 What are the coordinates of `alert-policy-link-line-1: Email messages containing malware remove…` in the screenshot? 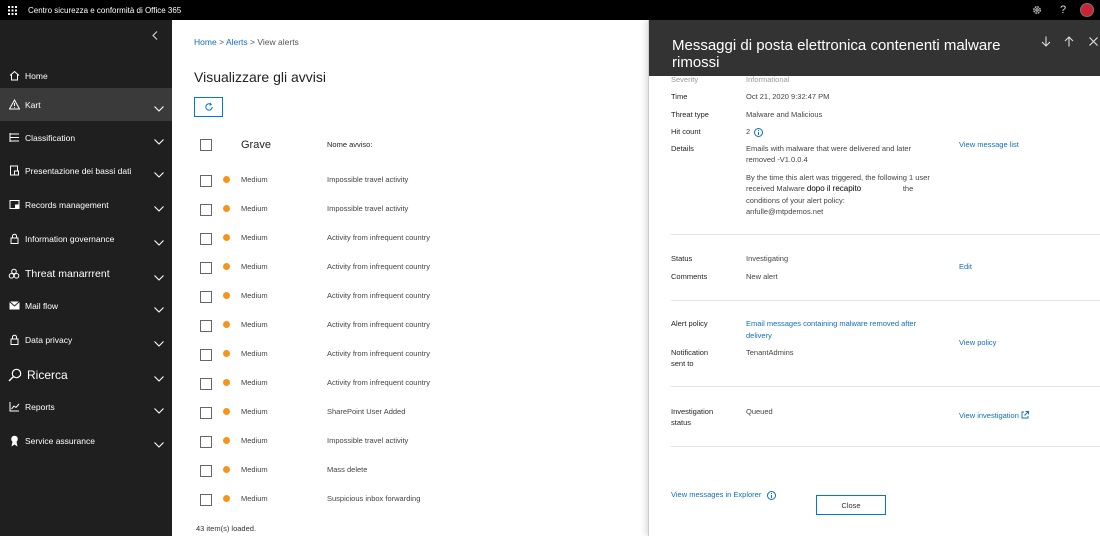 It's located at (831, 323).